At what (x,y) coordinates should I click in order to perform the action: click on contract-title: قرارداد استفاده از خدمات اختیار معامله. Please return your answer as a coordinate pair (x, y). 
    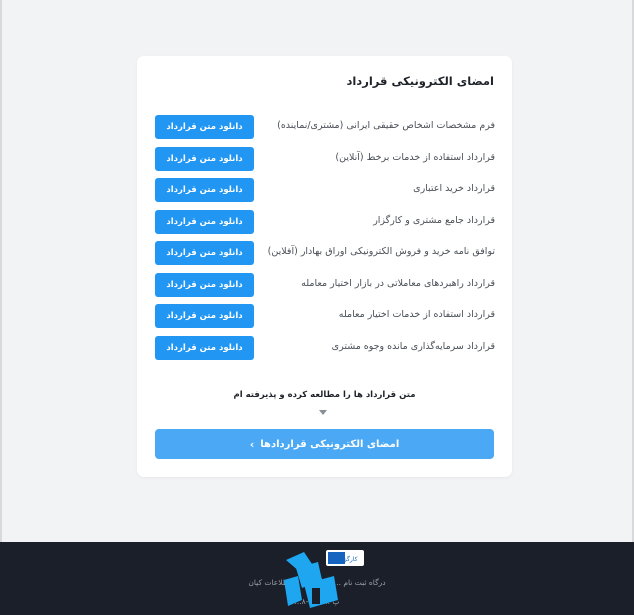
    Looking at the image, I should click on (416, 314).